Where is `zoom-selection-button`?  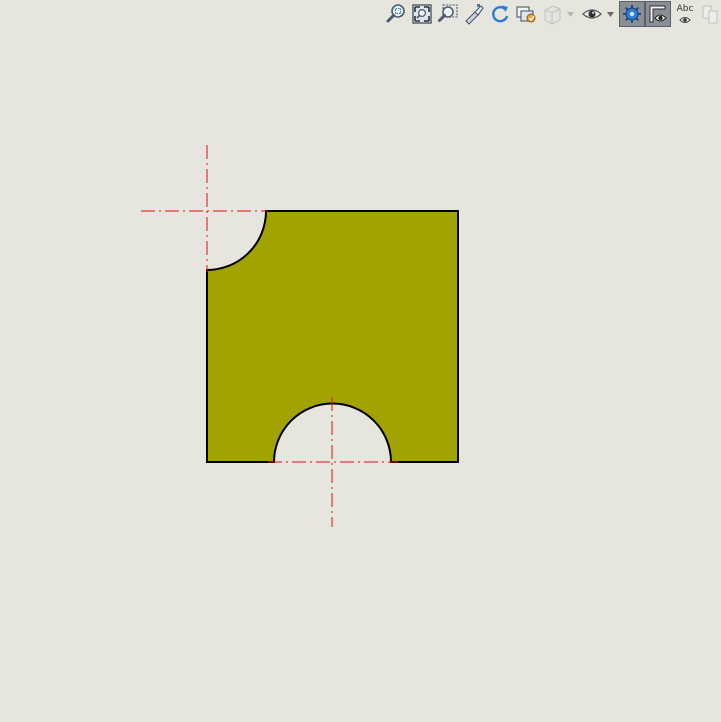 zoom-selection-button is located at coordinates (396, 14).